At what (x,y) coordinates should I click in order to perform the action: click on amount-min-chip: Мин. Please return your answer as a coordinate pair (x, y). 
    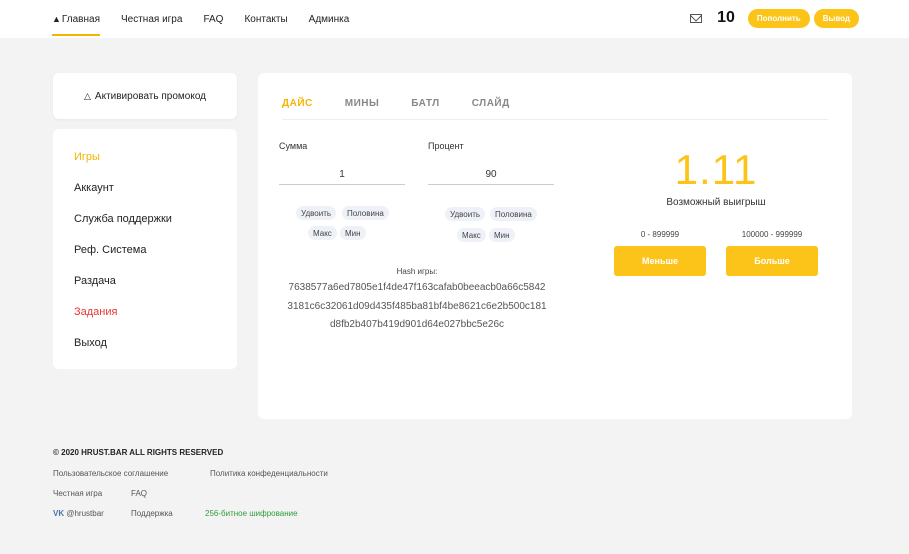
    Looking at the image, I should click on (353, 233).